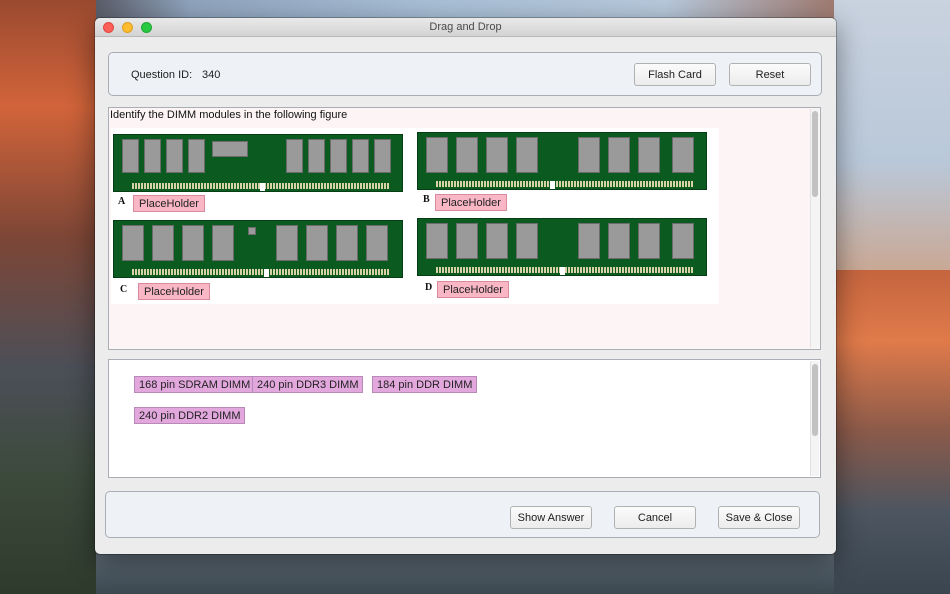 The width and height of the screenshot is (950, 594). I want to click on drop-zone-a: PlaceHolder, so click(169, 203).